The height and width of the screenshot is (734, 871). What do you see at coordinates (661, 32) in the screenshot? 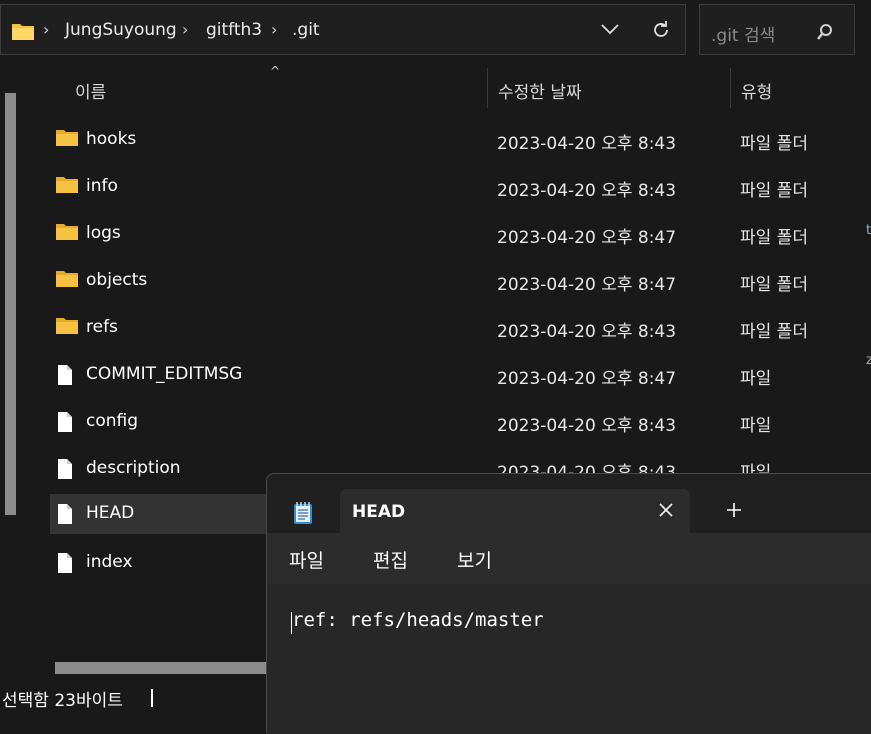
I see `refresh-icon` at bounding box center [661, 32].